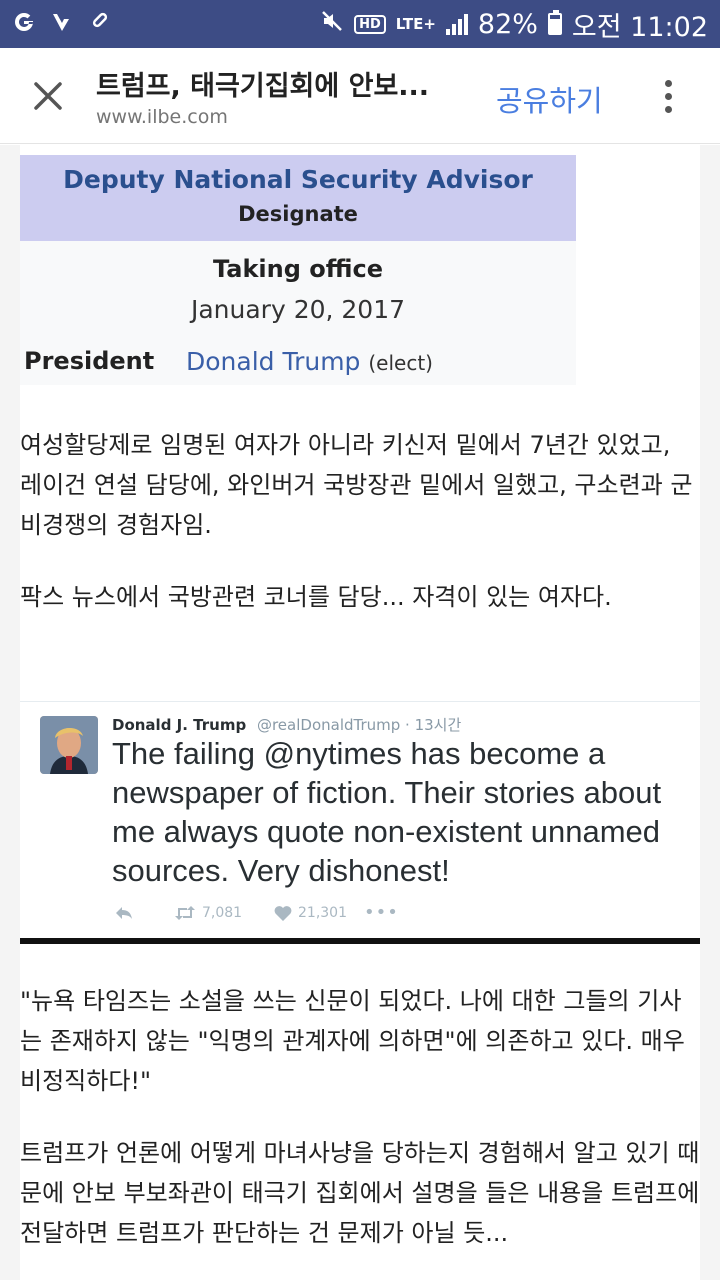 This screenshot has width=720, height=1280. I want to click on clock: 오전 11:02, so click(639, 27).